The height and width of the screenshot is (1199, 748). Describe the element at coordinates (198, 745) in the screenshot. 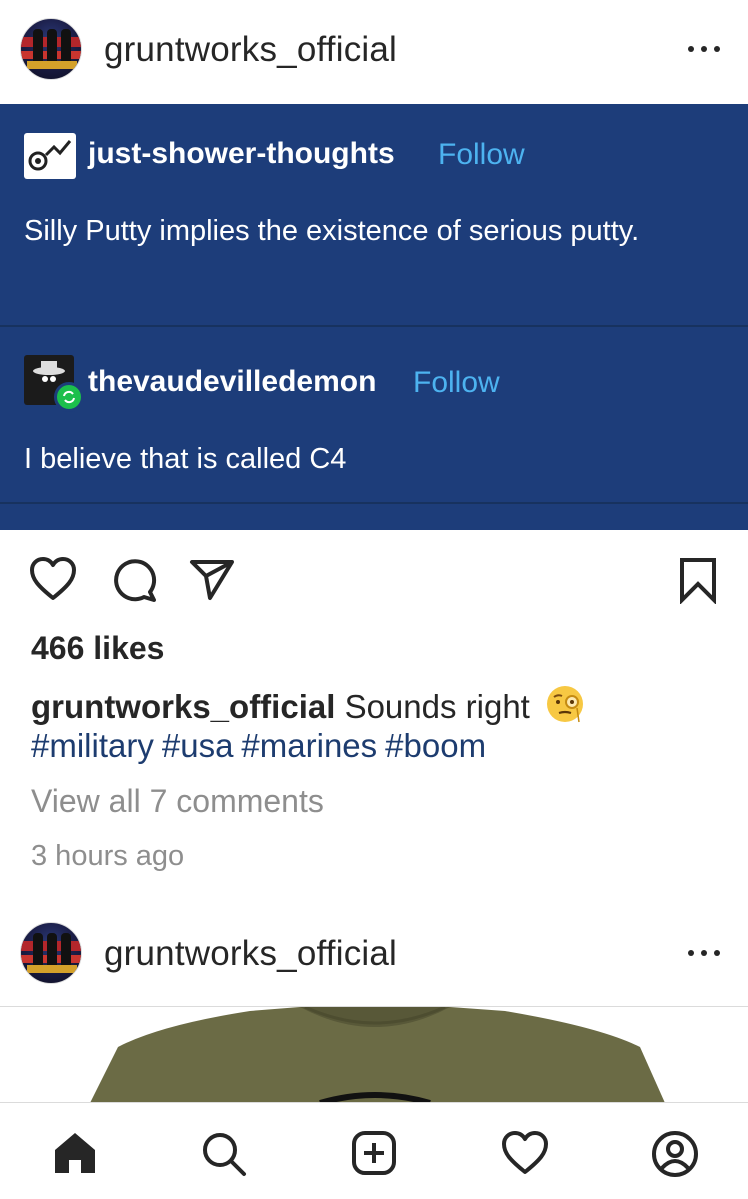

I see `hashtag-link: #usa` at that location.